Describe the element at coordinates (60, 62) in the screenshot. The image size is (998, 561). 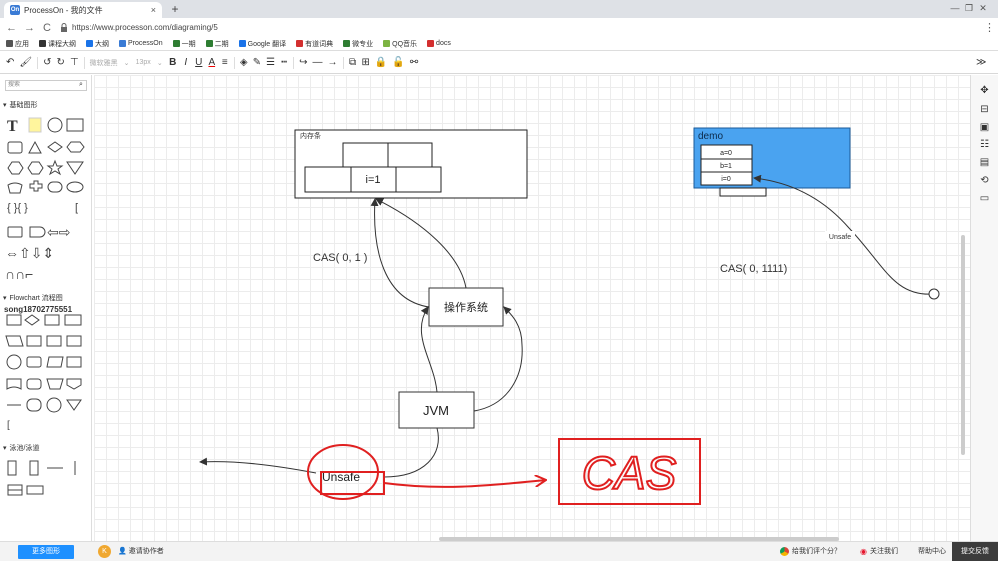
I see `redo-arrow-icon: ↻` at that location.